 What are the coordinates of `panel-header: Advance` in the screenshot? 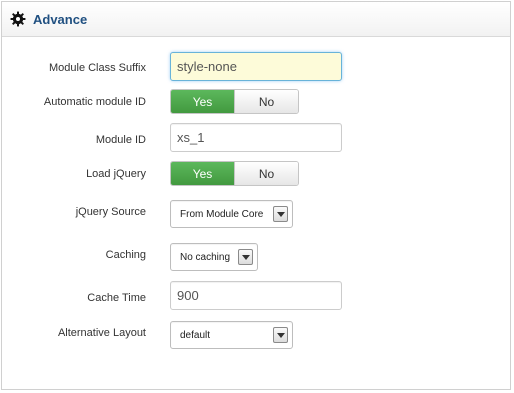 It's located at (256, 19).